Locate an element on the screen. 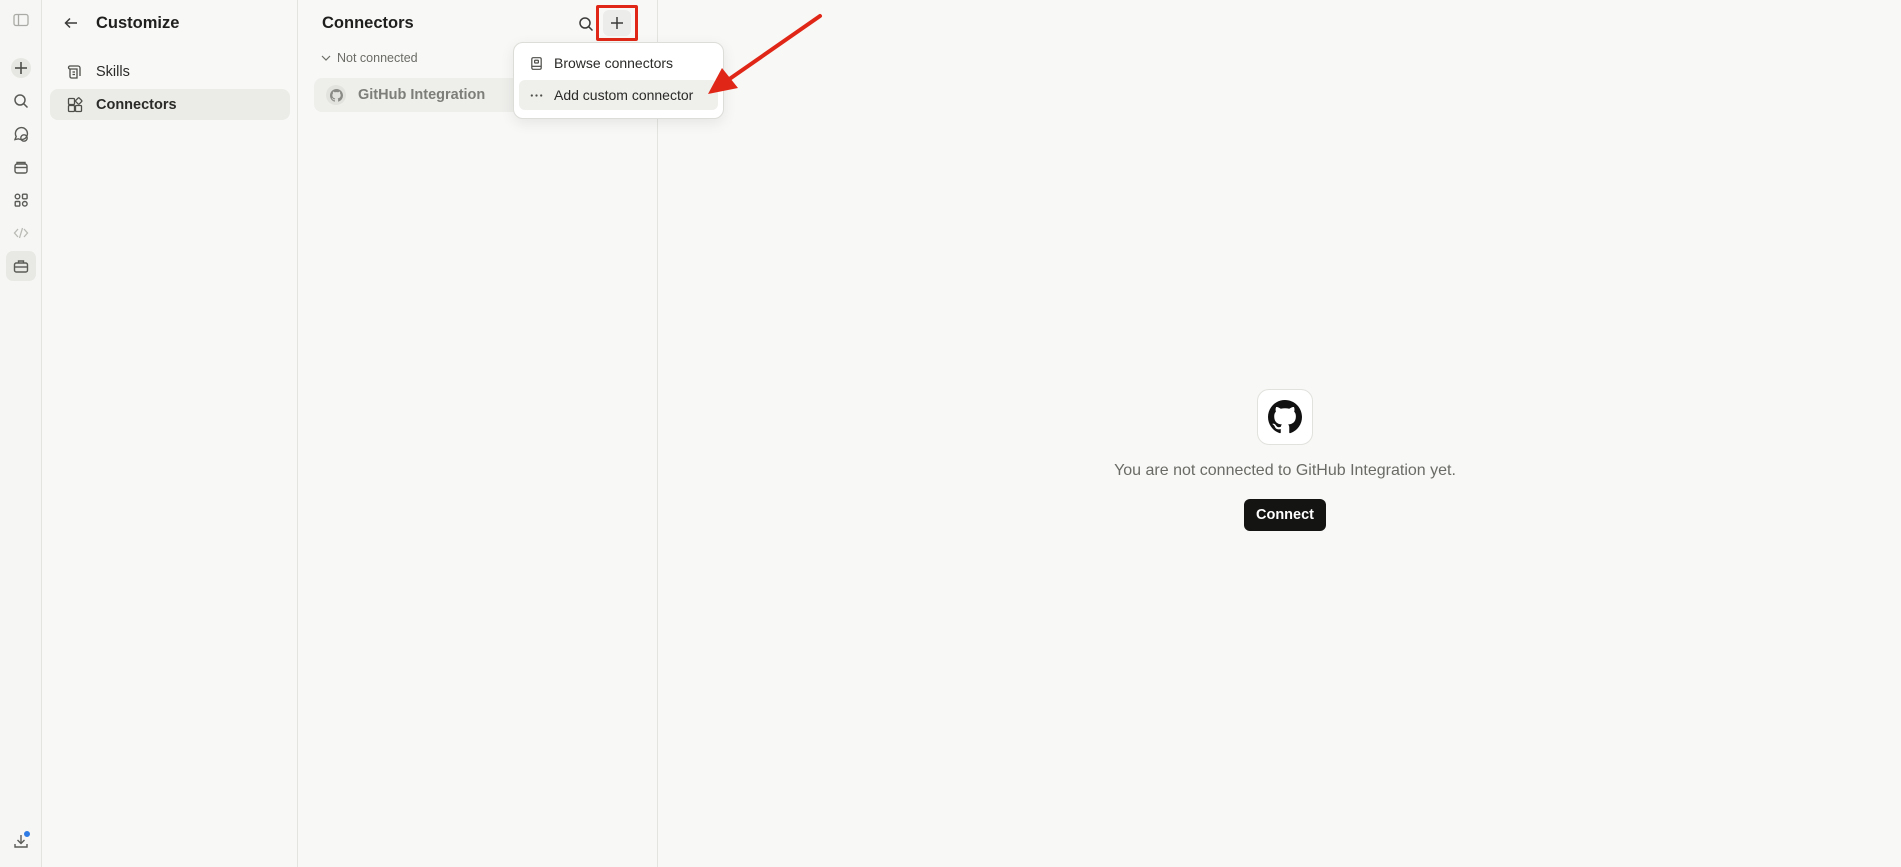 The height and width of the screenshot is (867, 1901). group-toggle: Not connected is located at coordinates (369, 58).